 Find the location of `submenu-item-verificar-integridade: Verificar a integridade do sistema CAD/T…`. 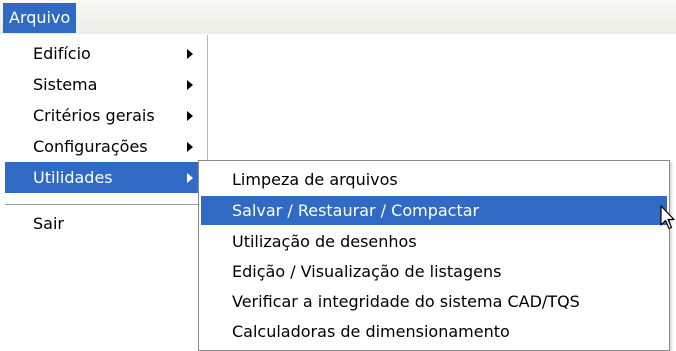

submenu-item-verificar-integridade: Verificar a integridade do sistema CAD/T… is located at coordinates (434, 301).